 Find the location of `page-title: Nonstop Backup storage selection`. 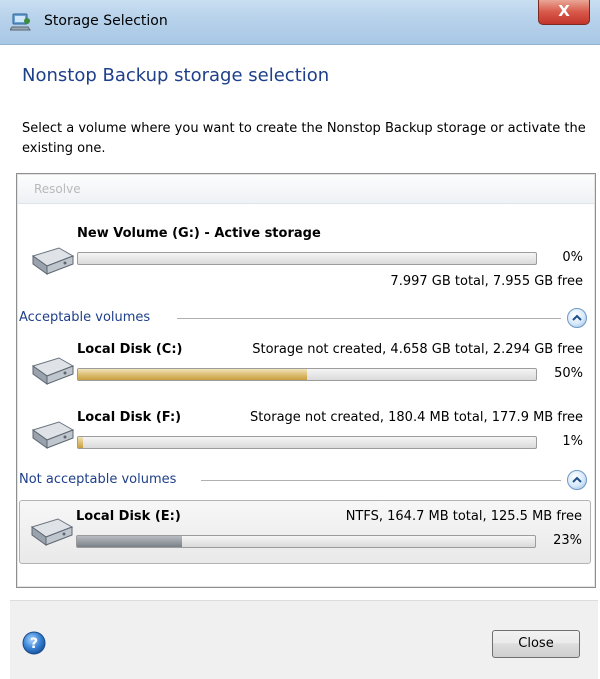

page-title: Nonstop Backup storage selection is located at coordinates (176, 75).